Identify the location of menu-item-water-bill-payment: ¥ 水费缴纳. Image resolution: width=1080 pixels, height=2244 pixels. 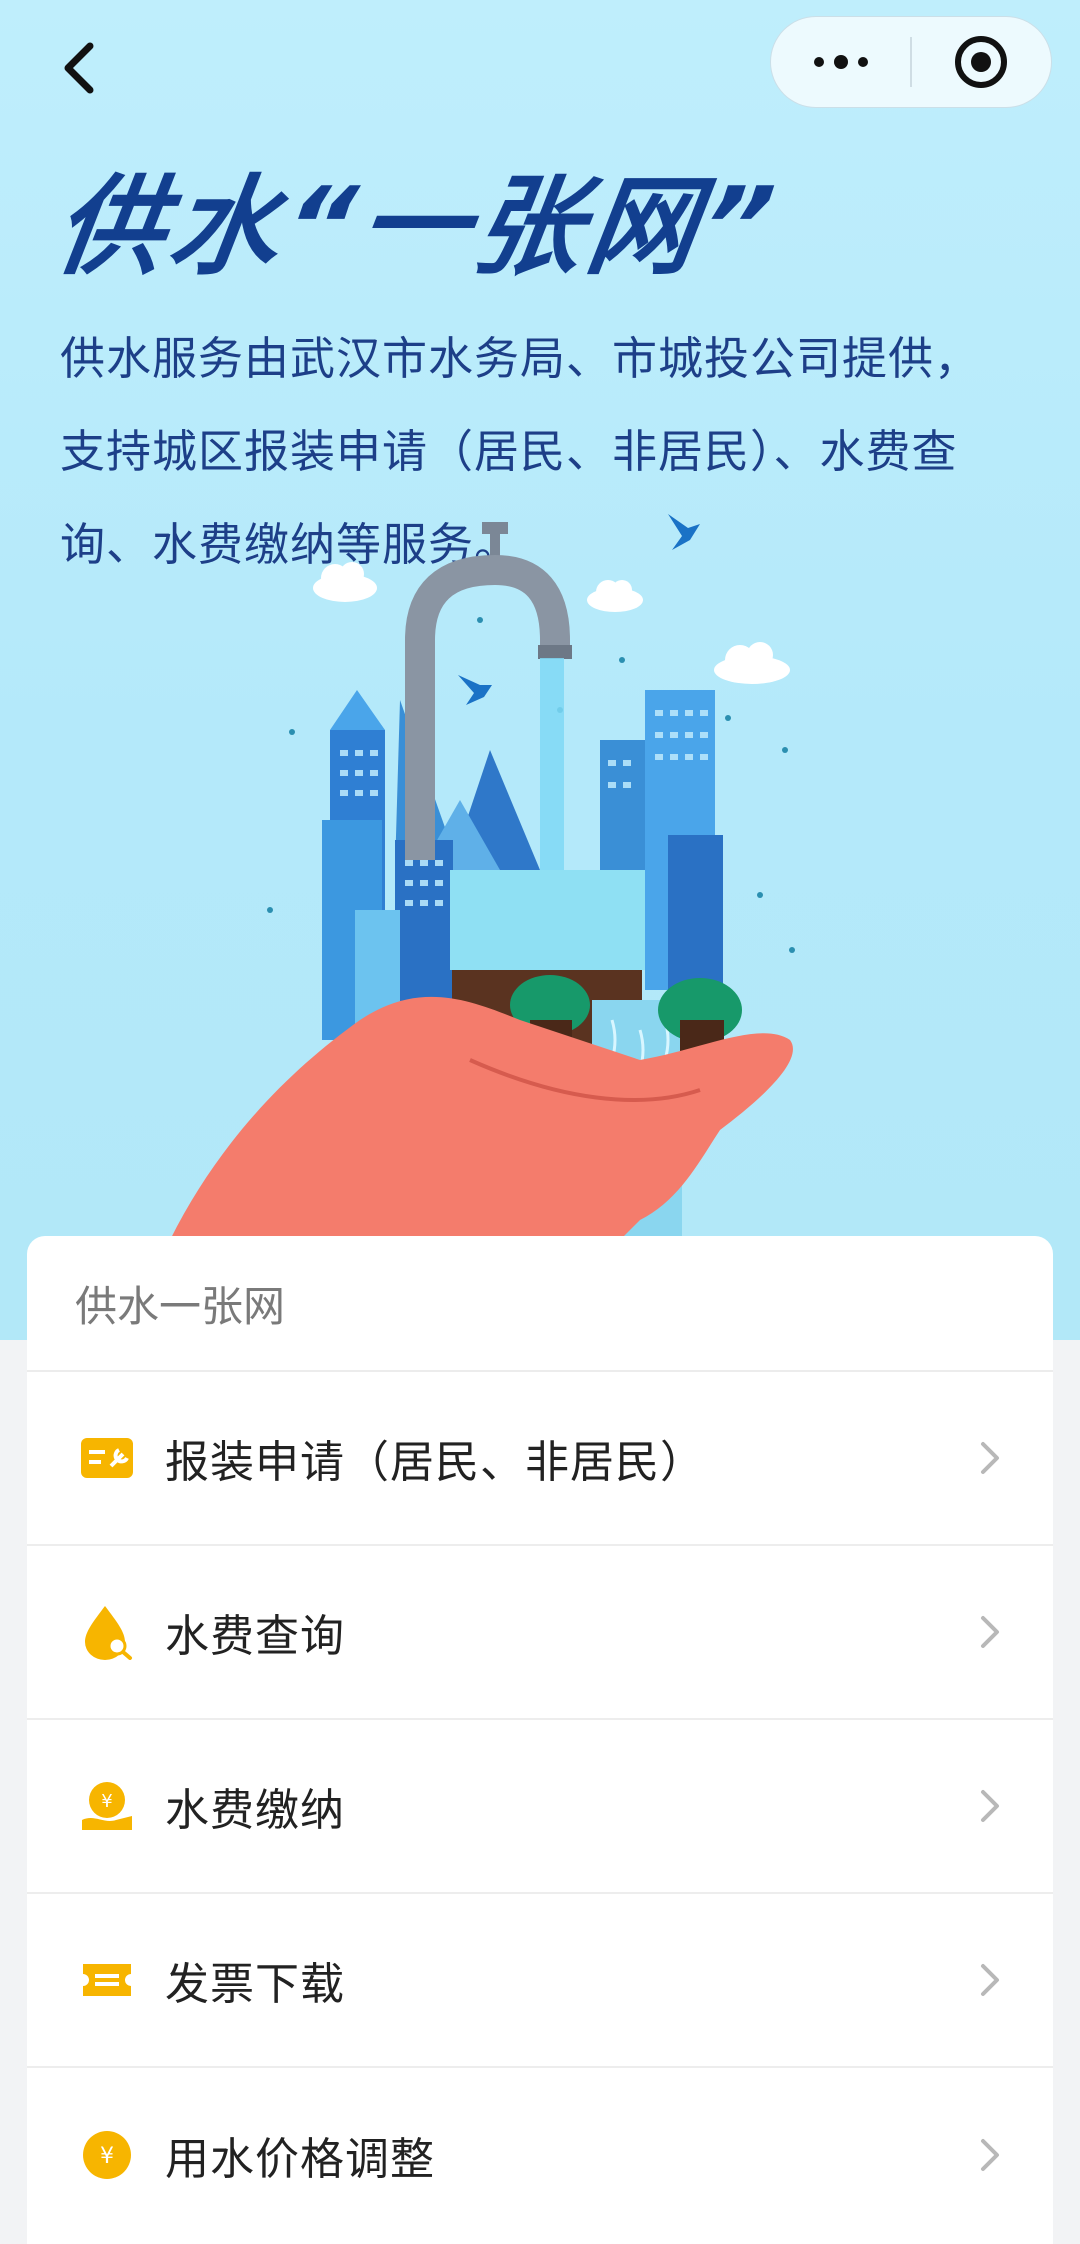
(540, 1807).